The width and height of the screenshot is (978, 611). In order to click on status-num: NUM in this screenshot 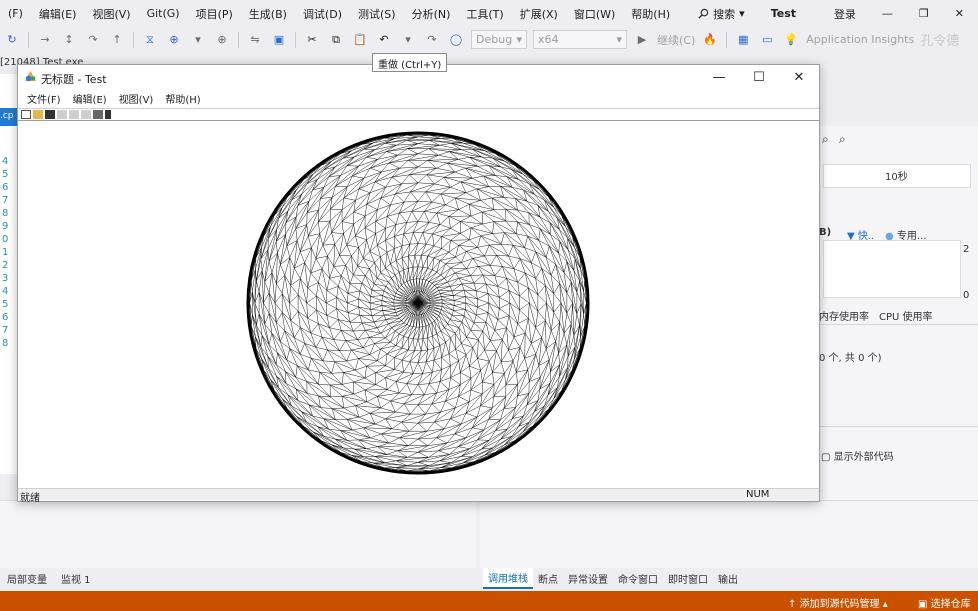, I will do `click(758, 494)`.